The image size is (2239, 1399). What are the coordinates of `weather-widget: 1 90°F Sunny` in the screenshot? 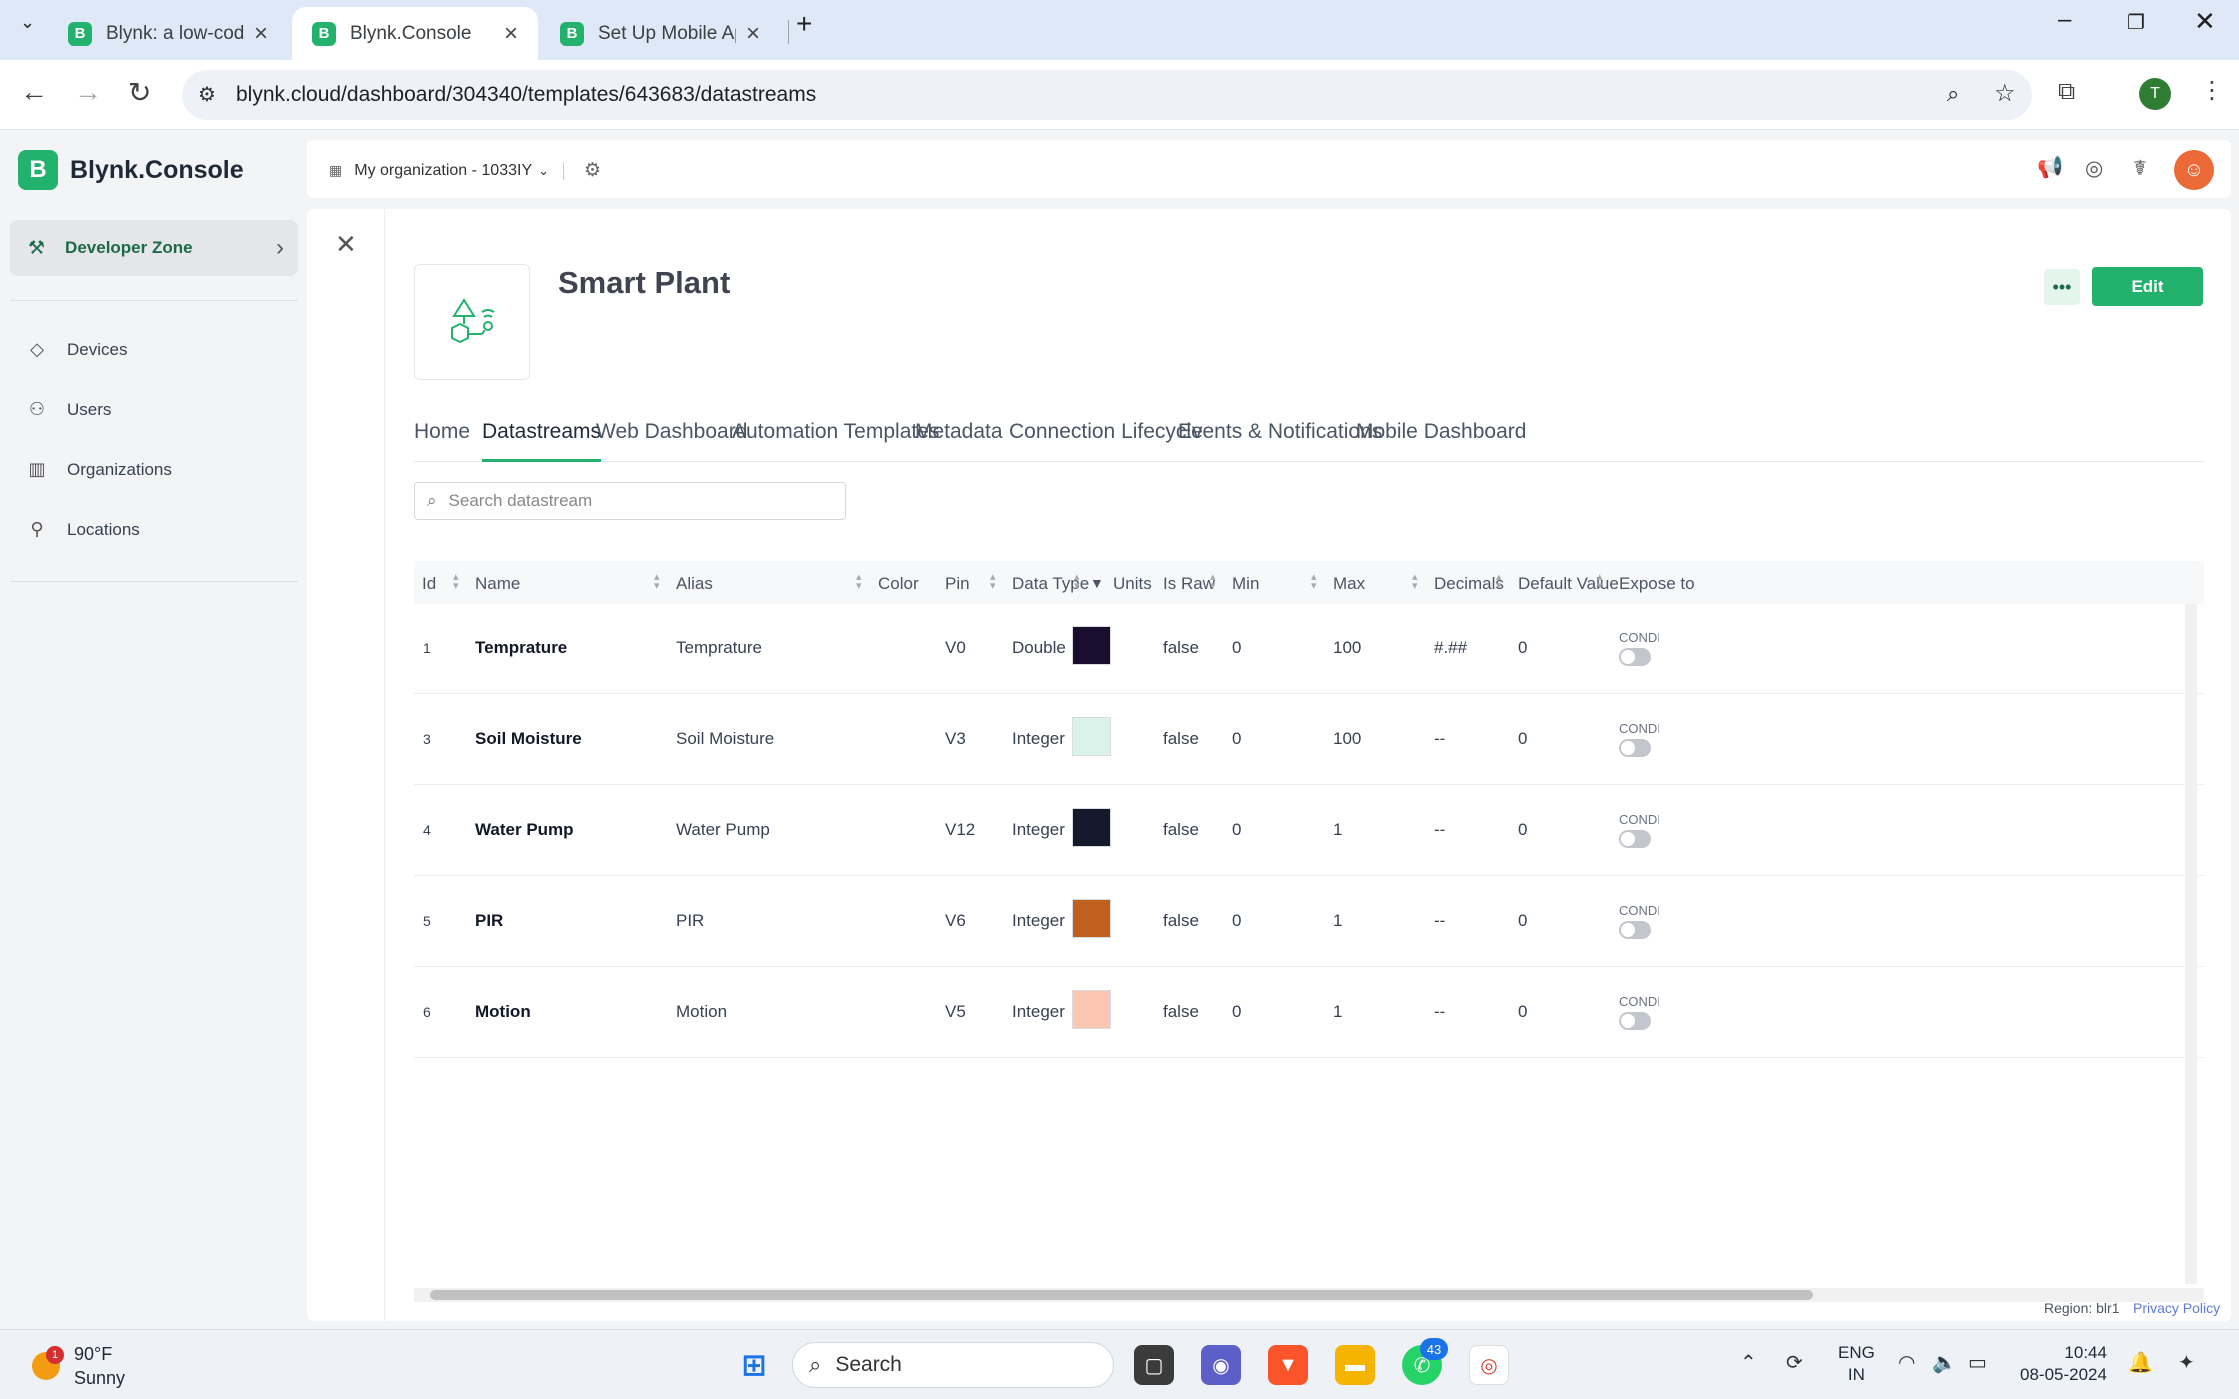 It's located at (78, 1366).